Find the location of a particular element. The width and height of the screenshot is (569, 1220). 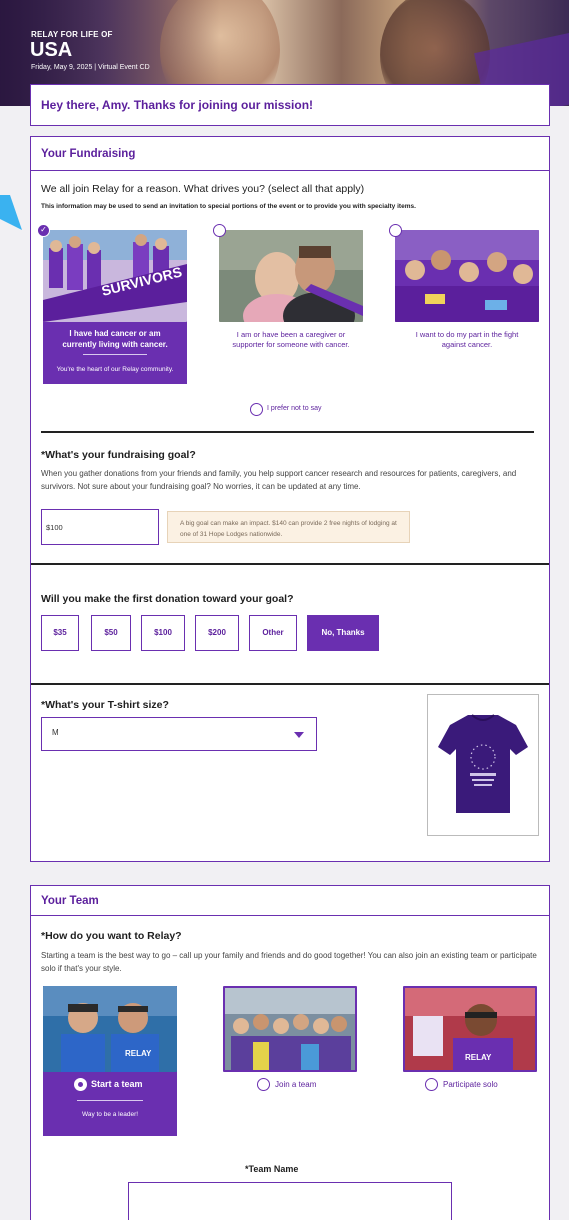

solo-photo: RELAY is located at coordinates (470, 1029).